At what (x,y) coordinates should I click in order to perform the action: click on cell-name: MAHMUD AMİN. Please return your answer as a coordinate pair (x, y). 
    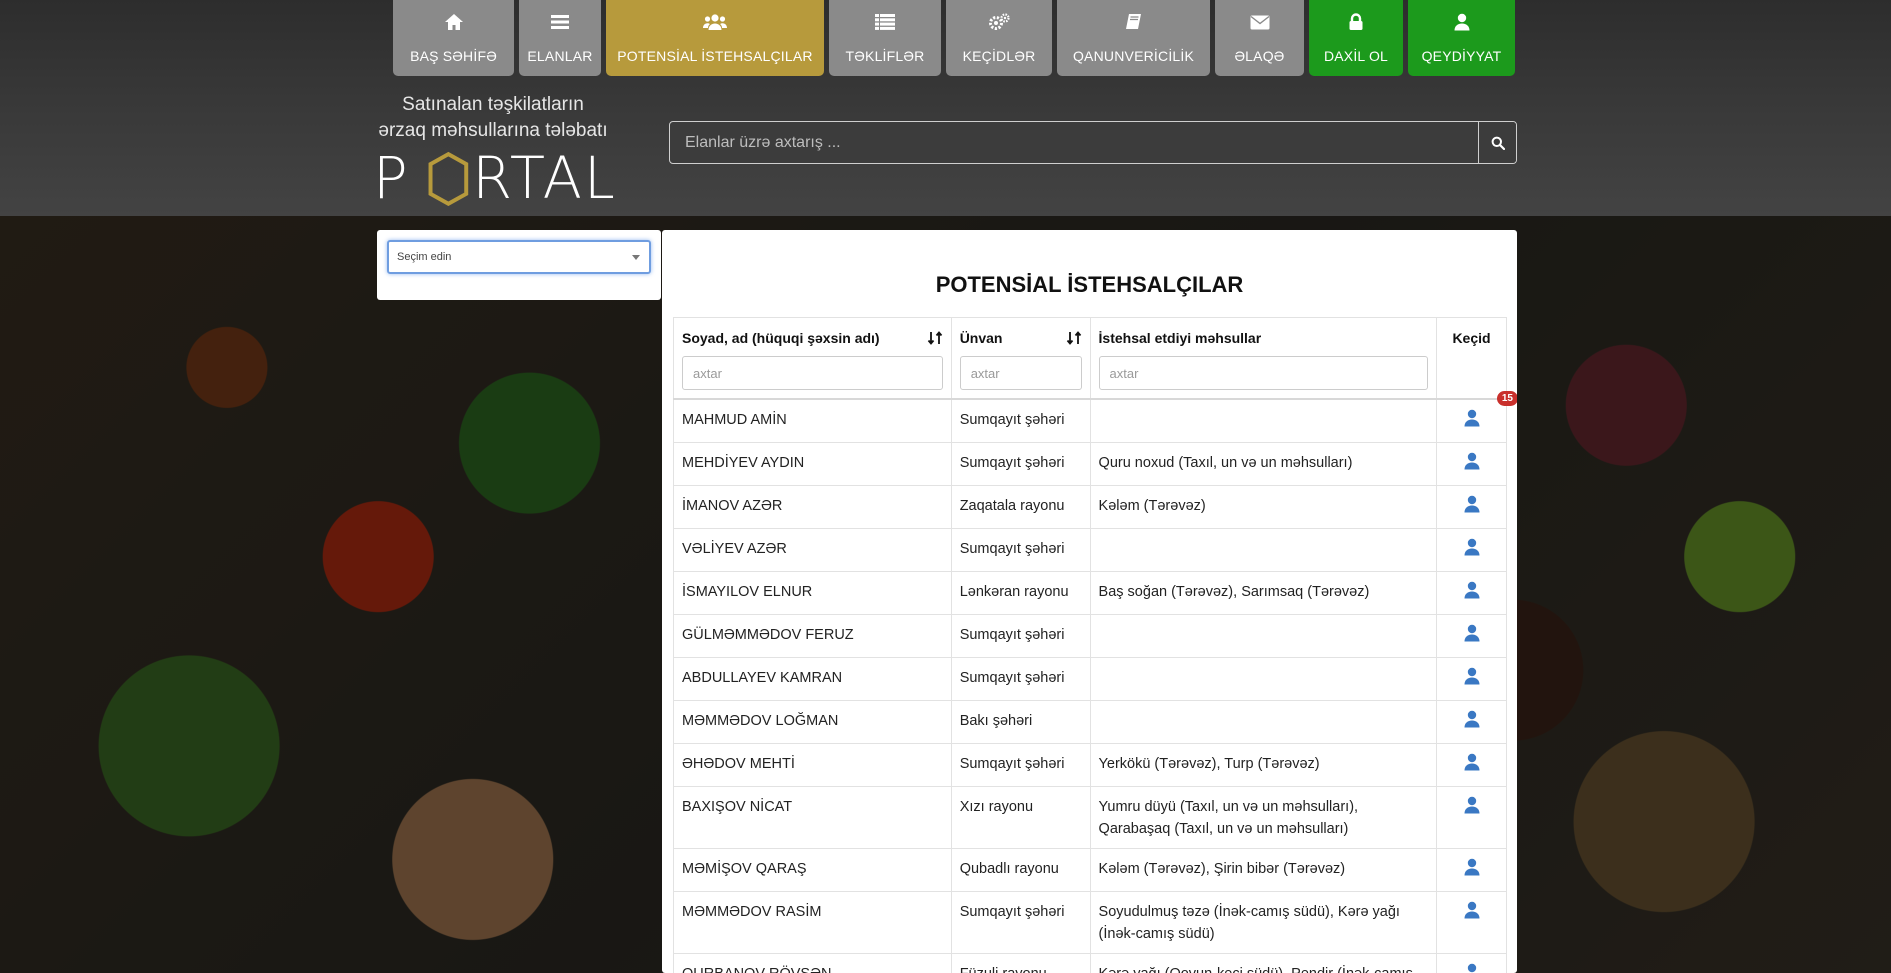
    Looking at the image, I should click on (812, 420).